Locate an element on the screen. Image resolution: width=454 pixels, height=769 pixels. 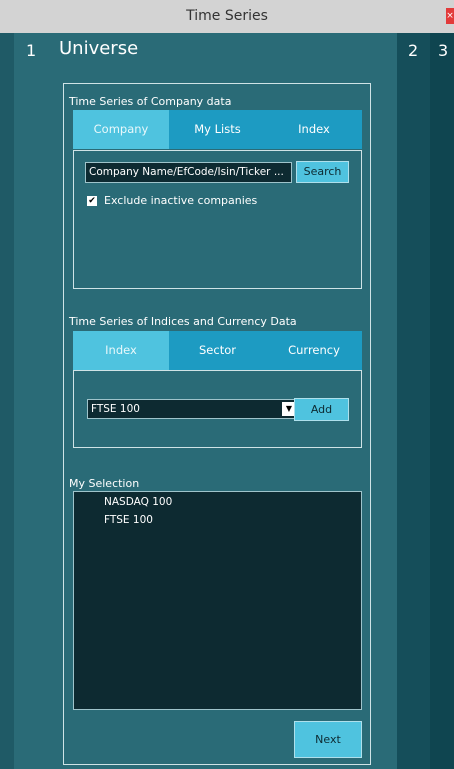
next-button: Next is located at coordinates (328, 739).